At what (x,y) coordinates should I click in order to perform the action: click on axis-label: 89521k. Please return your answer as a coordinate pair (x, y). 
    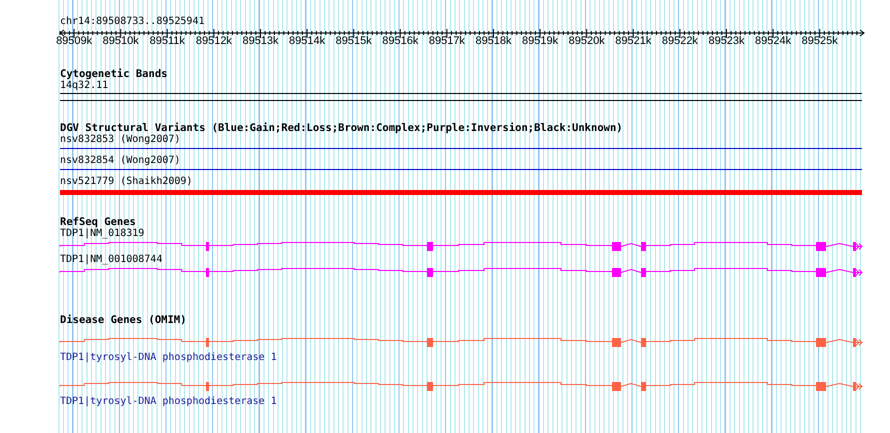
    Looking at the image, I should click on (633, 41).